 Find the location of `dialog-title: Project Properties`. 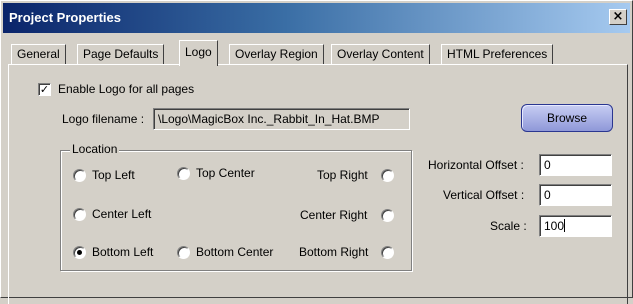

dialog-title: Project Properties is located at coordinates (65, 17).